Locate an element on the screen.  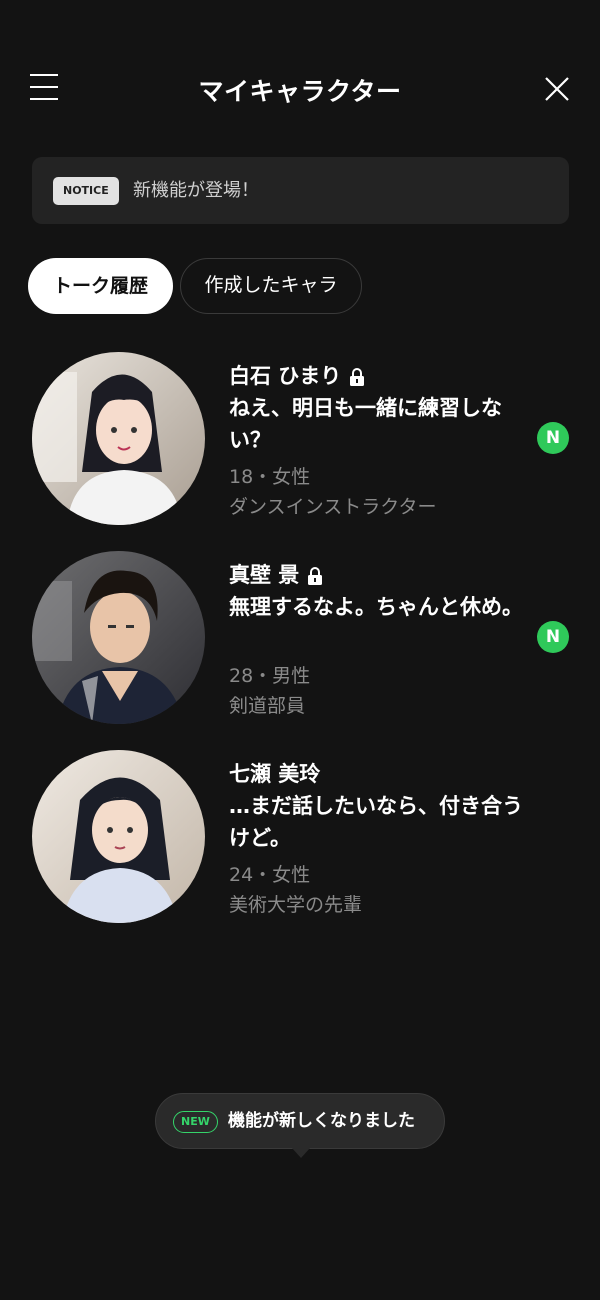
character-role: 剣道部員 is located at coordinates (267, 706).